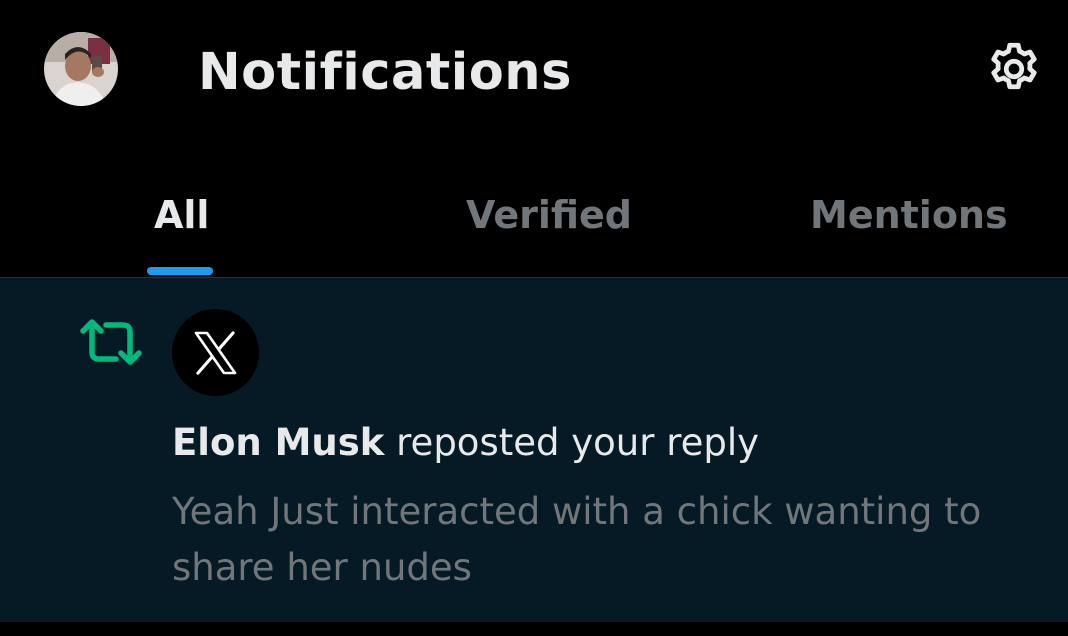 Image resolution: width=1068 pixels, height=636 pixels. Describe the element at coordinates (909, 215) in the screenshot. I see `tab-mentions-label: Mentions` at that location.